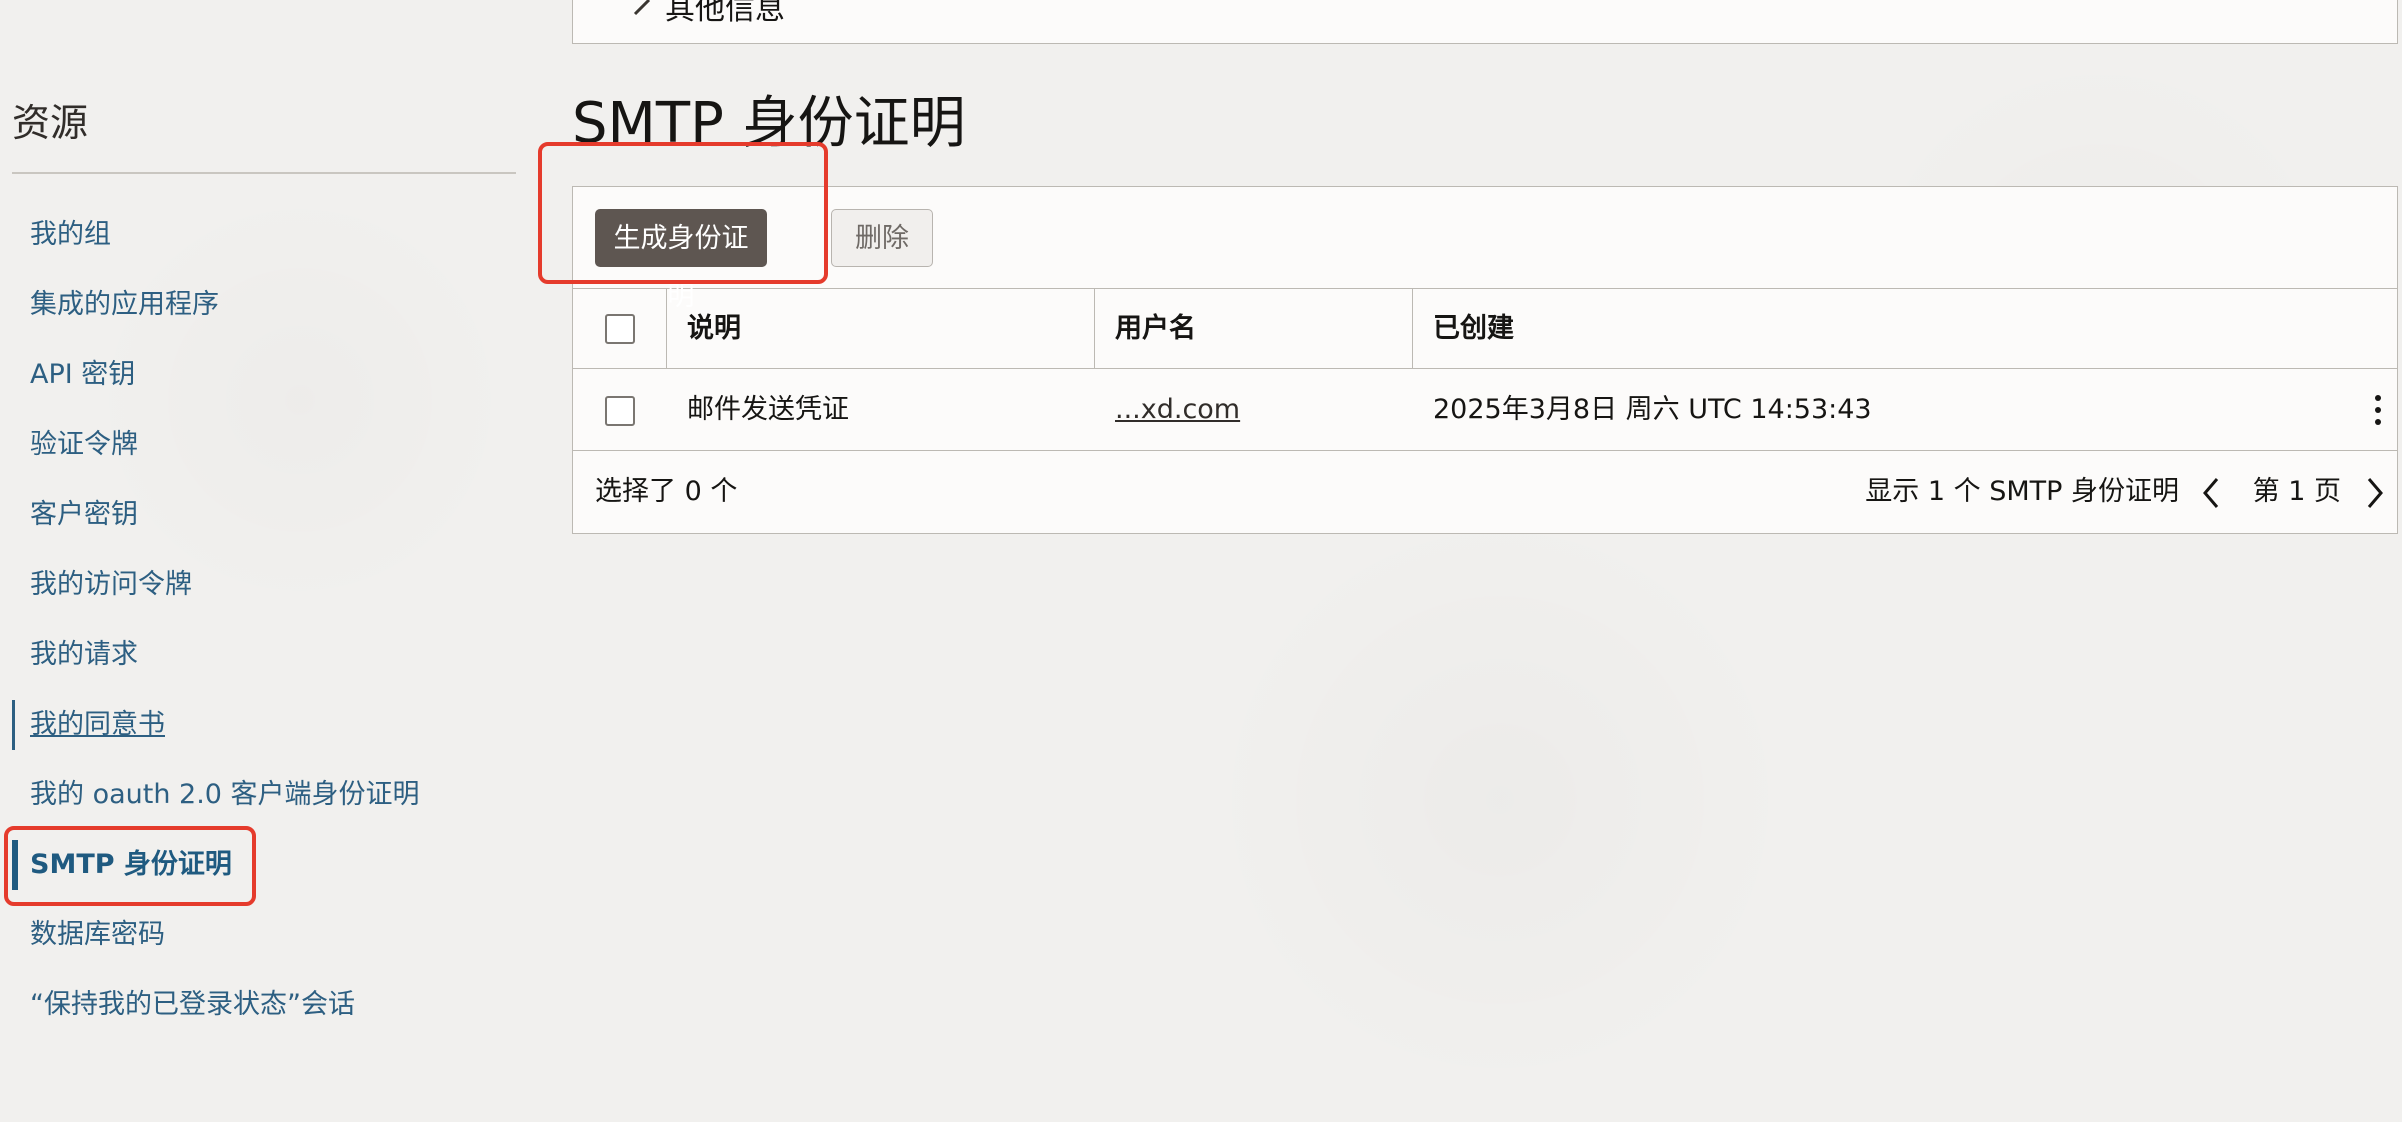  I want to click on pager-summary: 显示 1 个 SMTP 身份证明, so click(2022, 491).